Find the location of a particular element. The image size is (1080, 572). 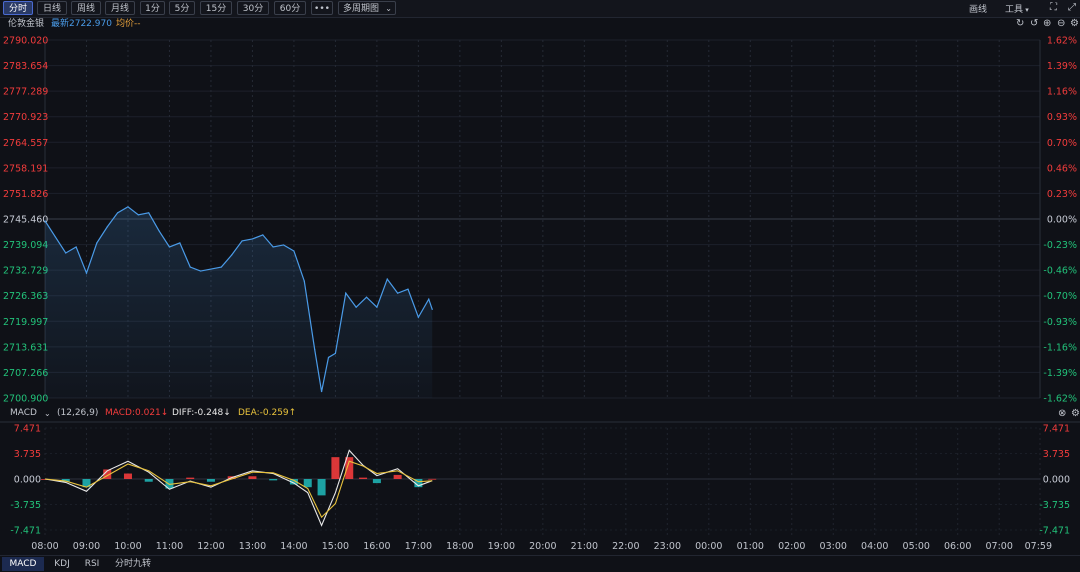

chevron-down-icon: ⌄ is located at coordinates (47, 413).